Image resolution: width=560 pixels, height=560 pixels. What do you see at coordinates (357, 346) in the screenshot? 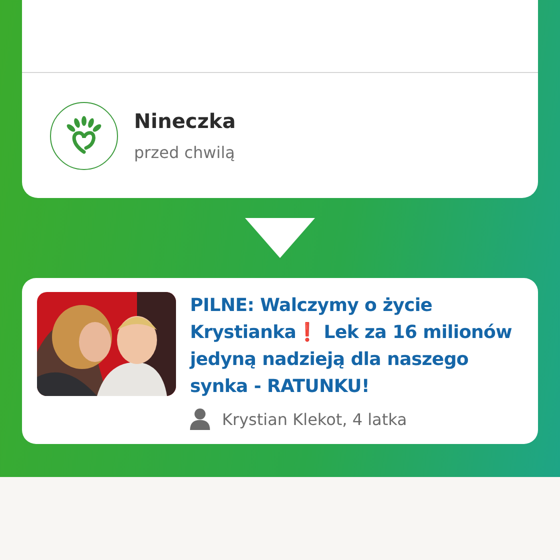
I see `fundraiser-title: PILNE: Walczymy o życie Krystianka❗ Lek za 16 milionów jedyną nadzieją dla naszego synka - RATUNKU!` at bounding box center [357, 346].